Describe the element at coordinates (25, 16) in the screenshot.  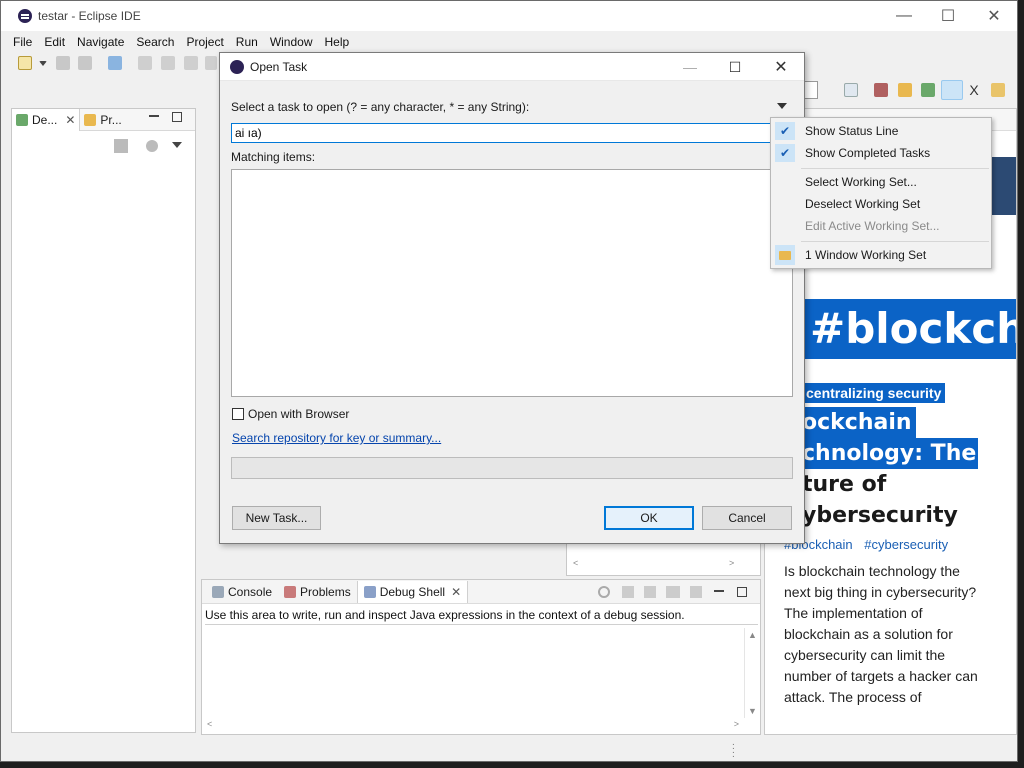
I see `eclipse-icon` at that location.